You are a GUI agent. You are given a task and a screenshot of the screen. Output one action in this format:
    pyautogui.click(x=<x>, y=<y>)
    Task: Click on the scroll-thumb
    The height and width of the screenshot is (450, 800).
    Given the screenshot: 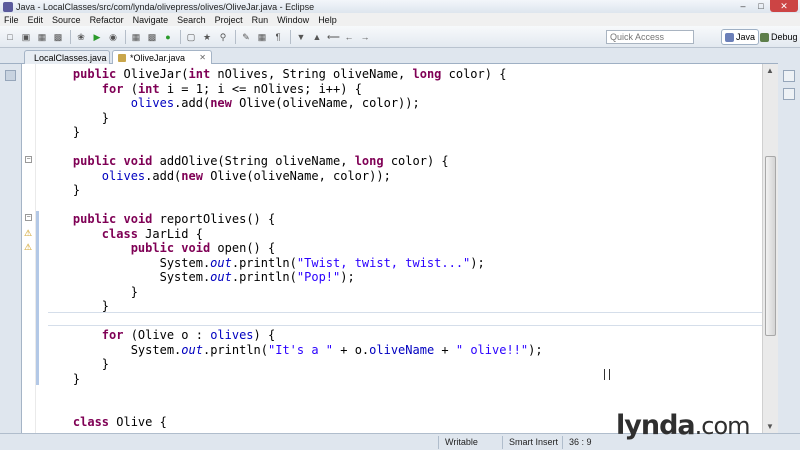 What is the action you would take?
    pyautogui.click(x=770, y=246)
    